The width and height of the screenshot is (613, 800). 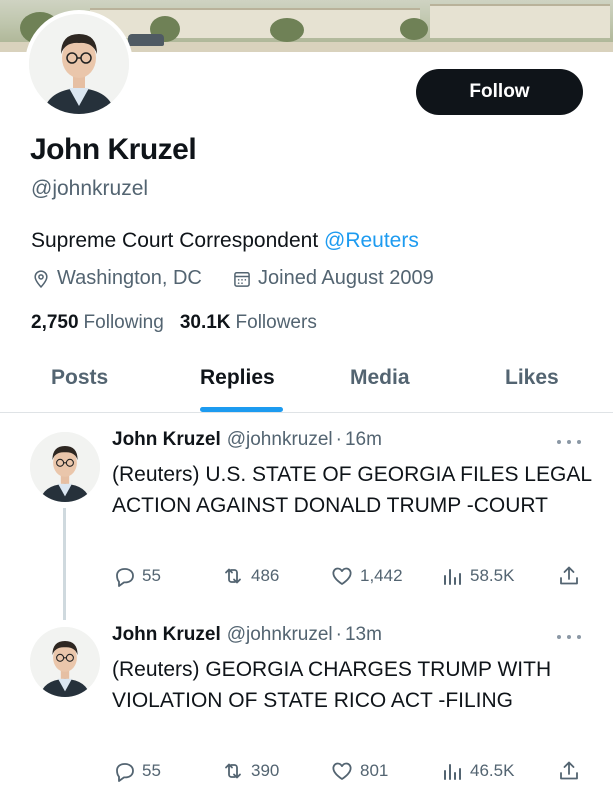 I want to click on joined-text: Joined August 2009, so click(x=346, y=278).